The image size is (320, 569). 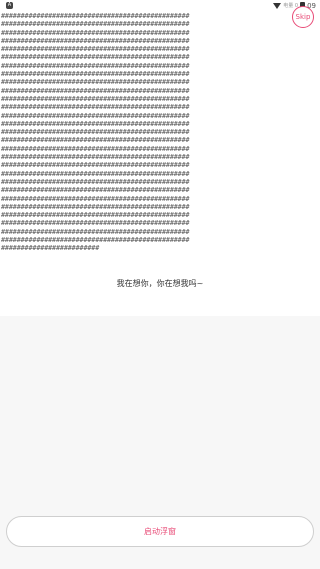 I want to click on start-floating-window-button: 启动浮窗, so click(x=160, y=531).